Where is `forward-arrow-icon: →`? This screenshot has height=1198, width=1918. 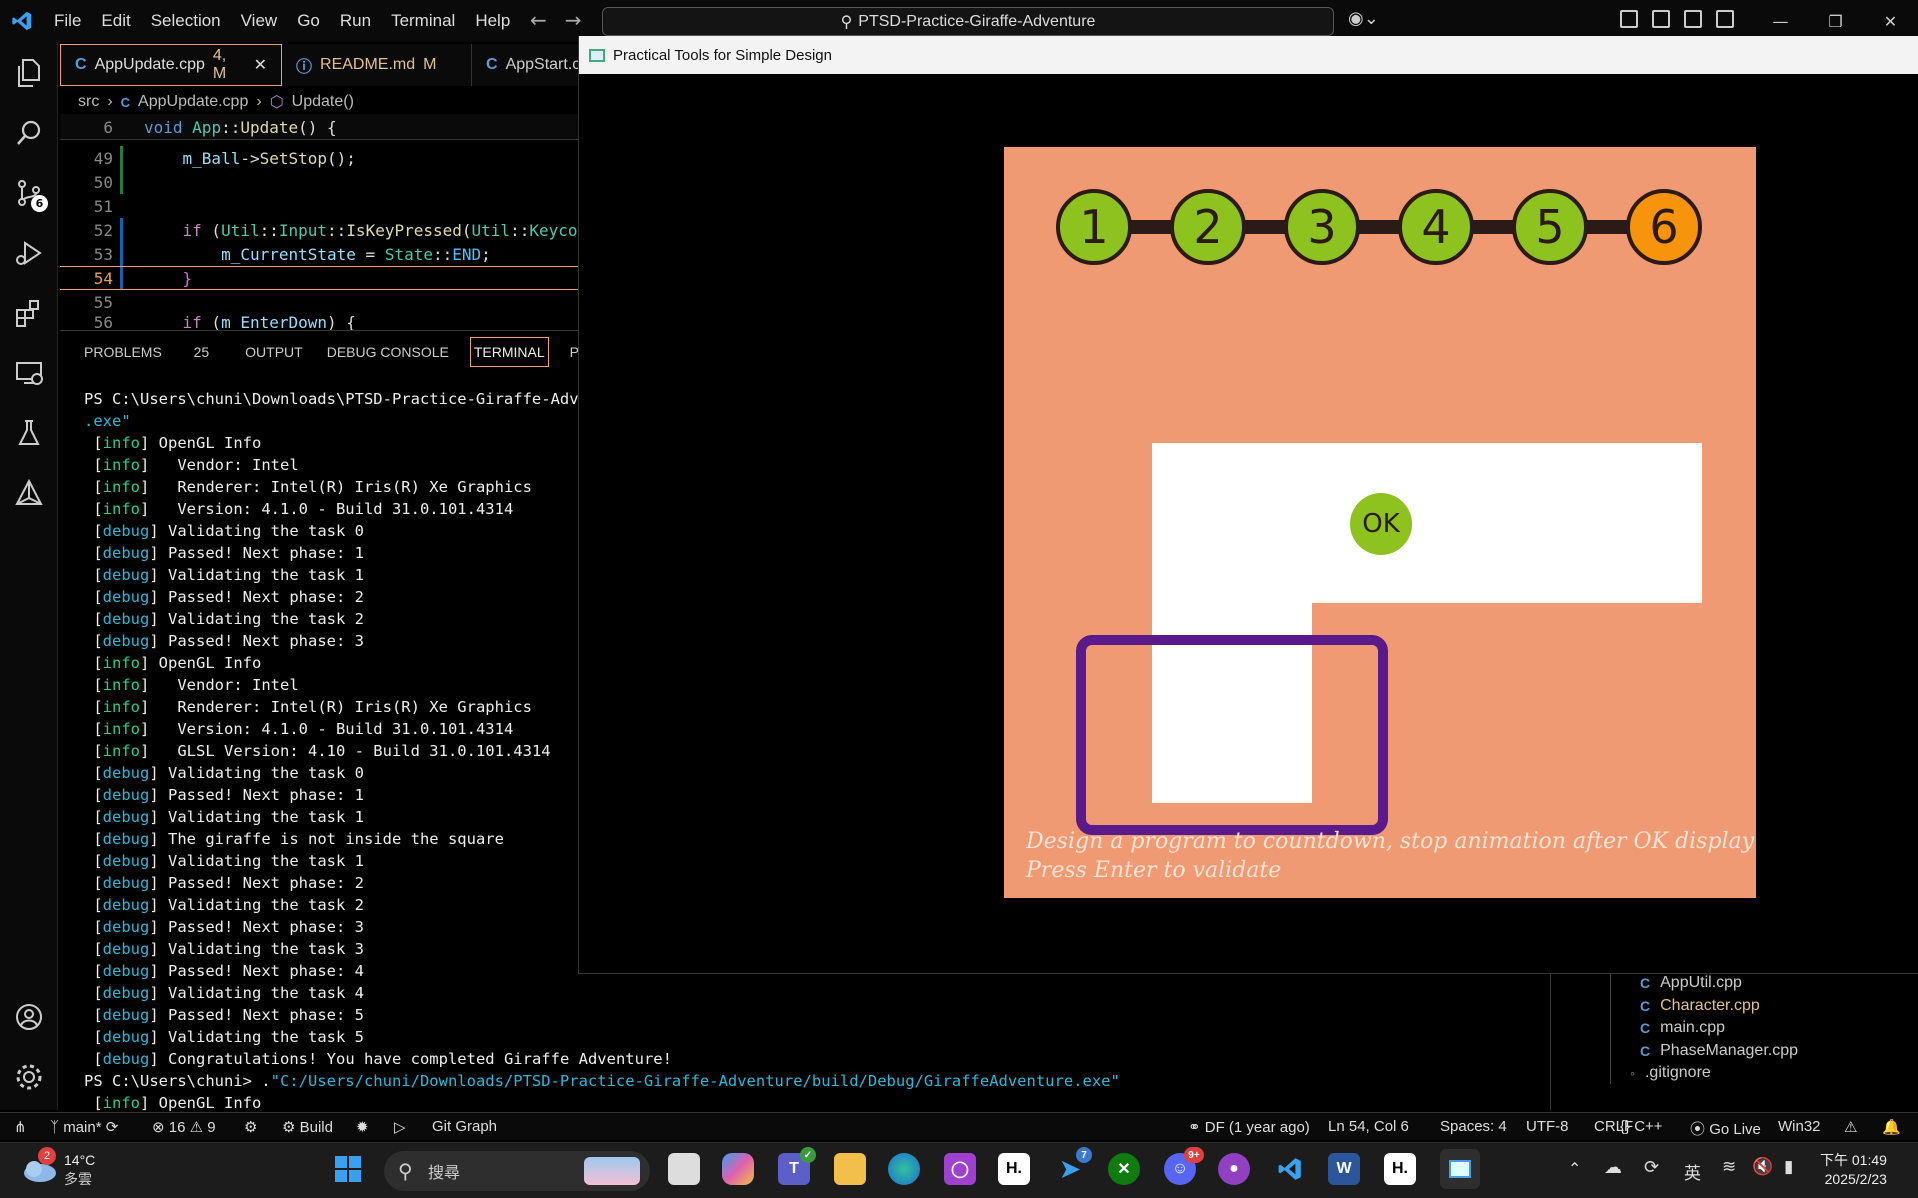
forward-arrow-icon: → is located at coordinates (573, 20).